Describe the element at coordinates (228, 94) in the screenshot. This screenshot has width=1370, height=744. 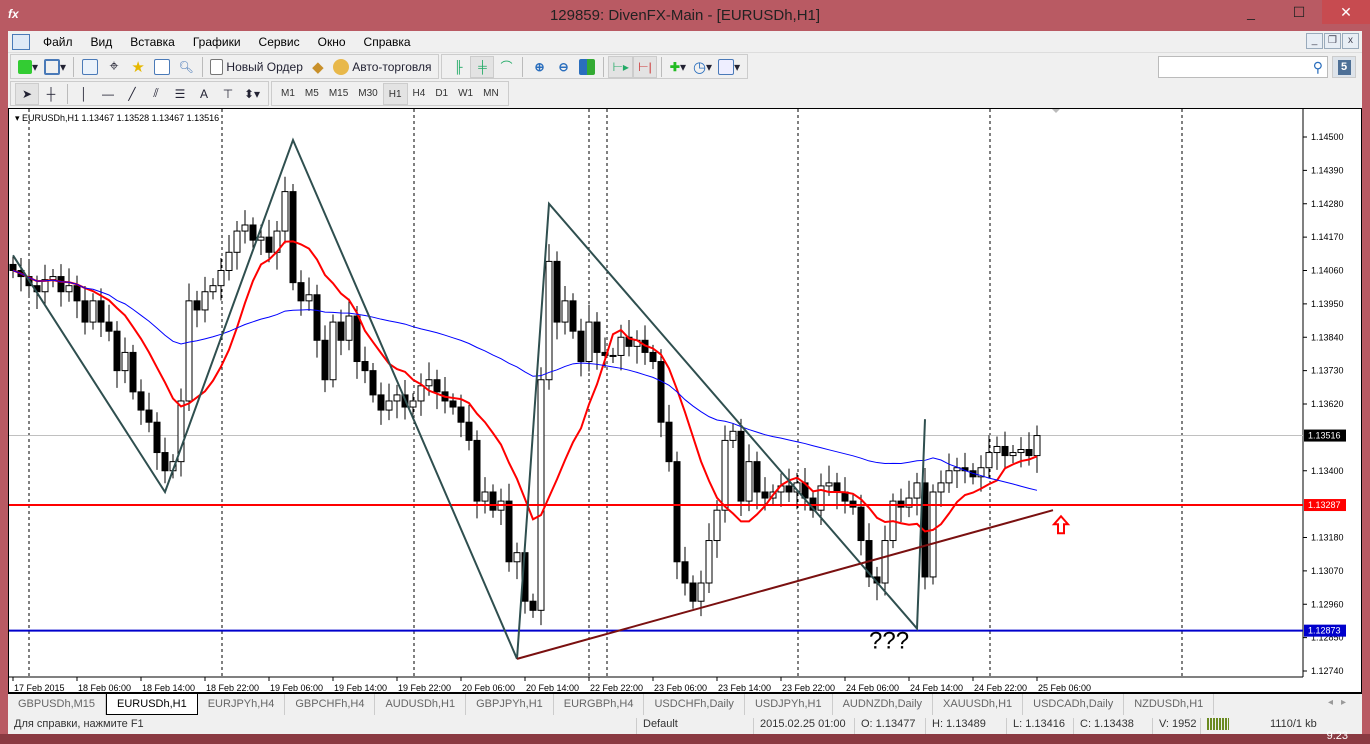
I see `text-label-tool: ⊤` at that location.